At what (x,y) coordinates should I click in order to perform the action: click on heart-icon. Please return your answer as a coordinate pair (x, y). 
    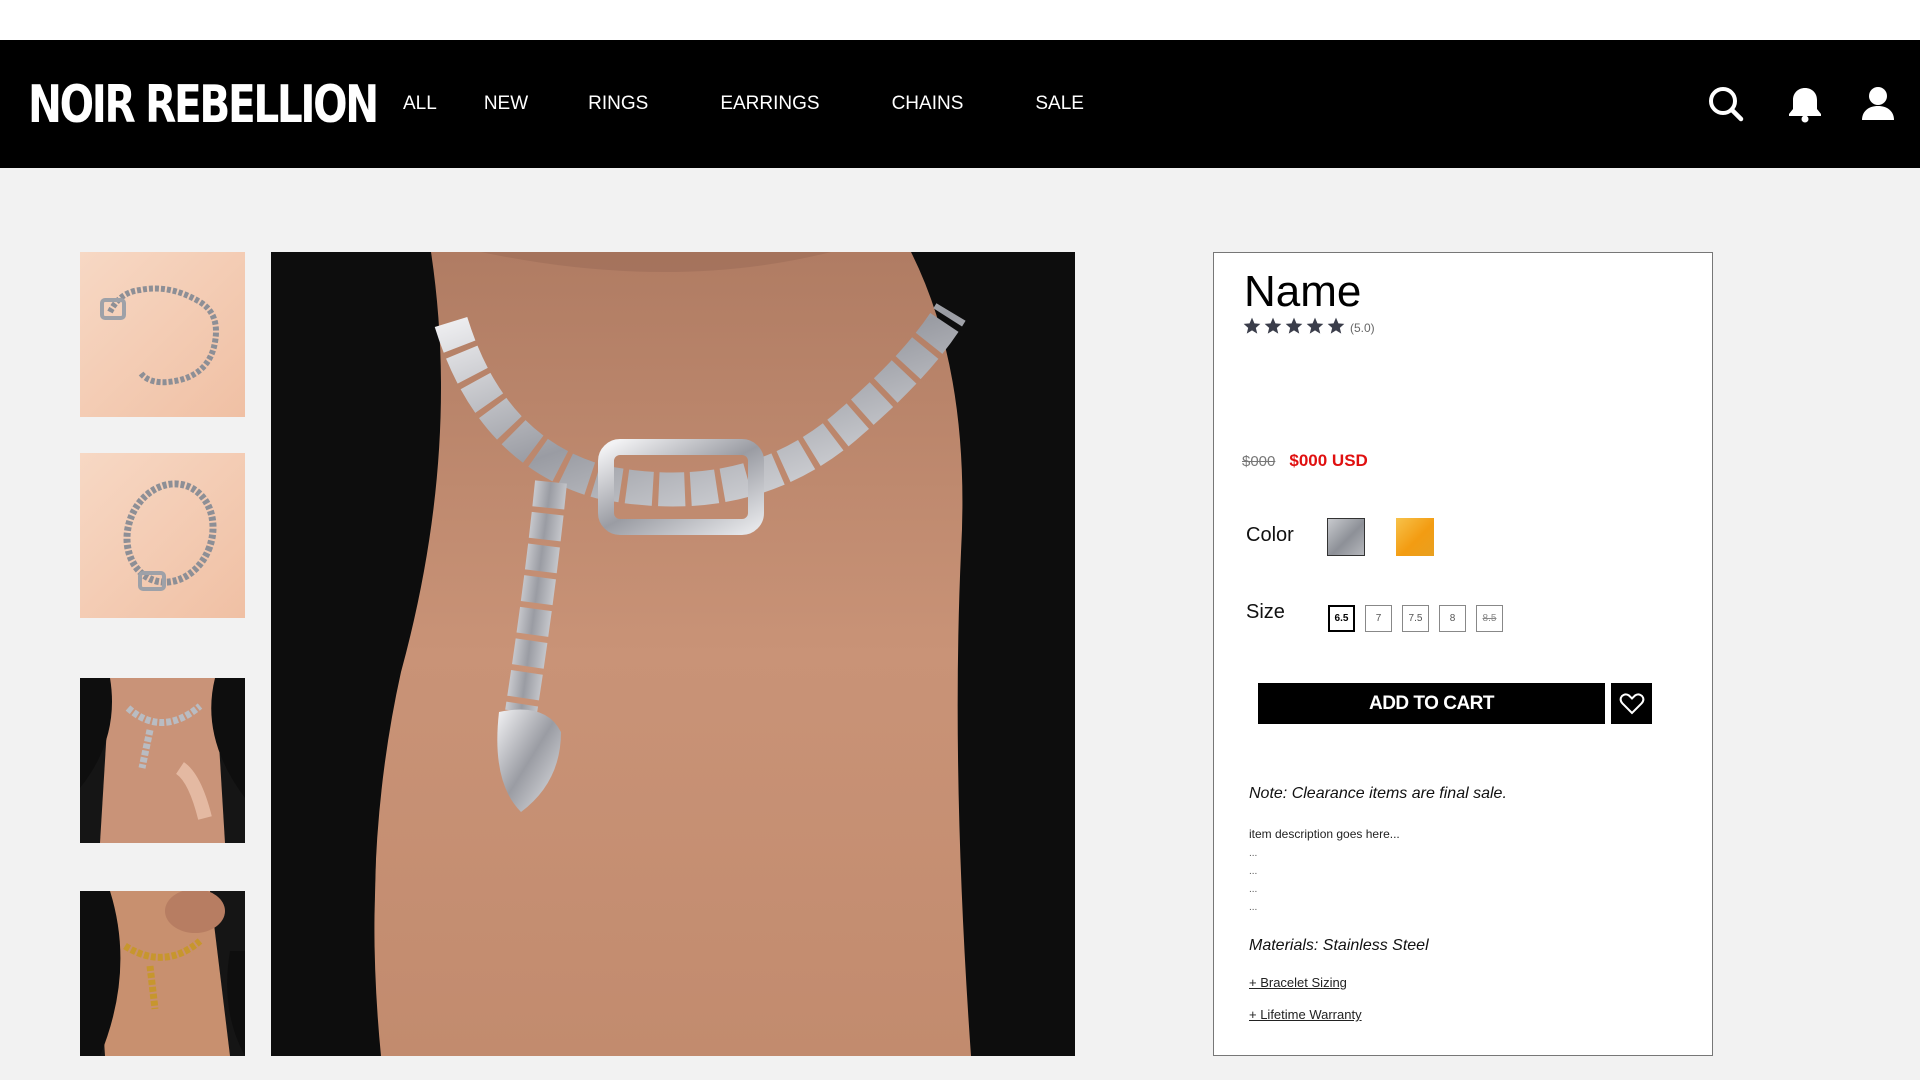
    Looking at the image, I should click on (1631, 703).